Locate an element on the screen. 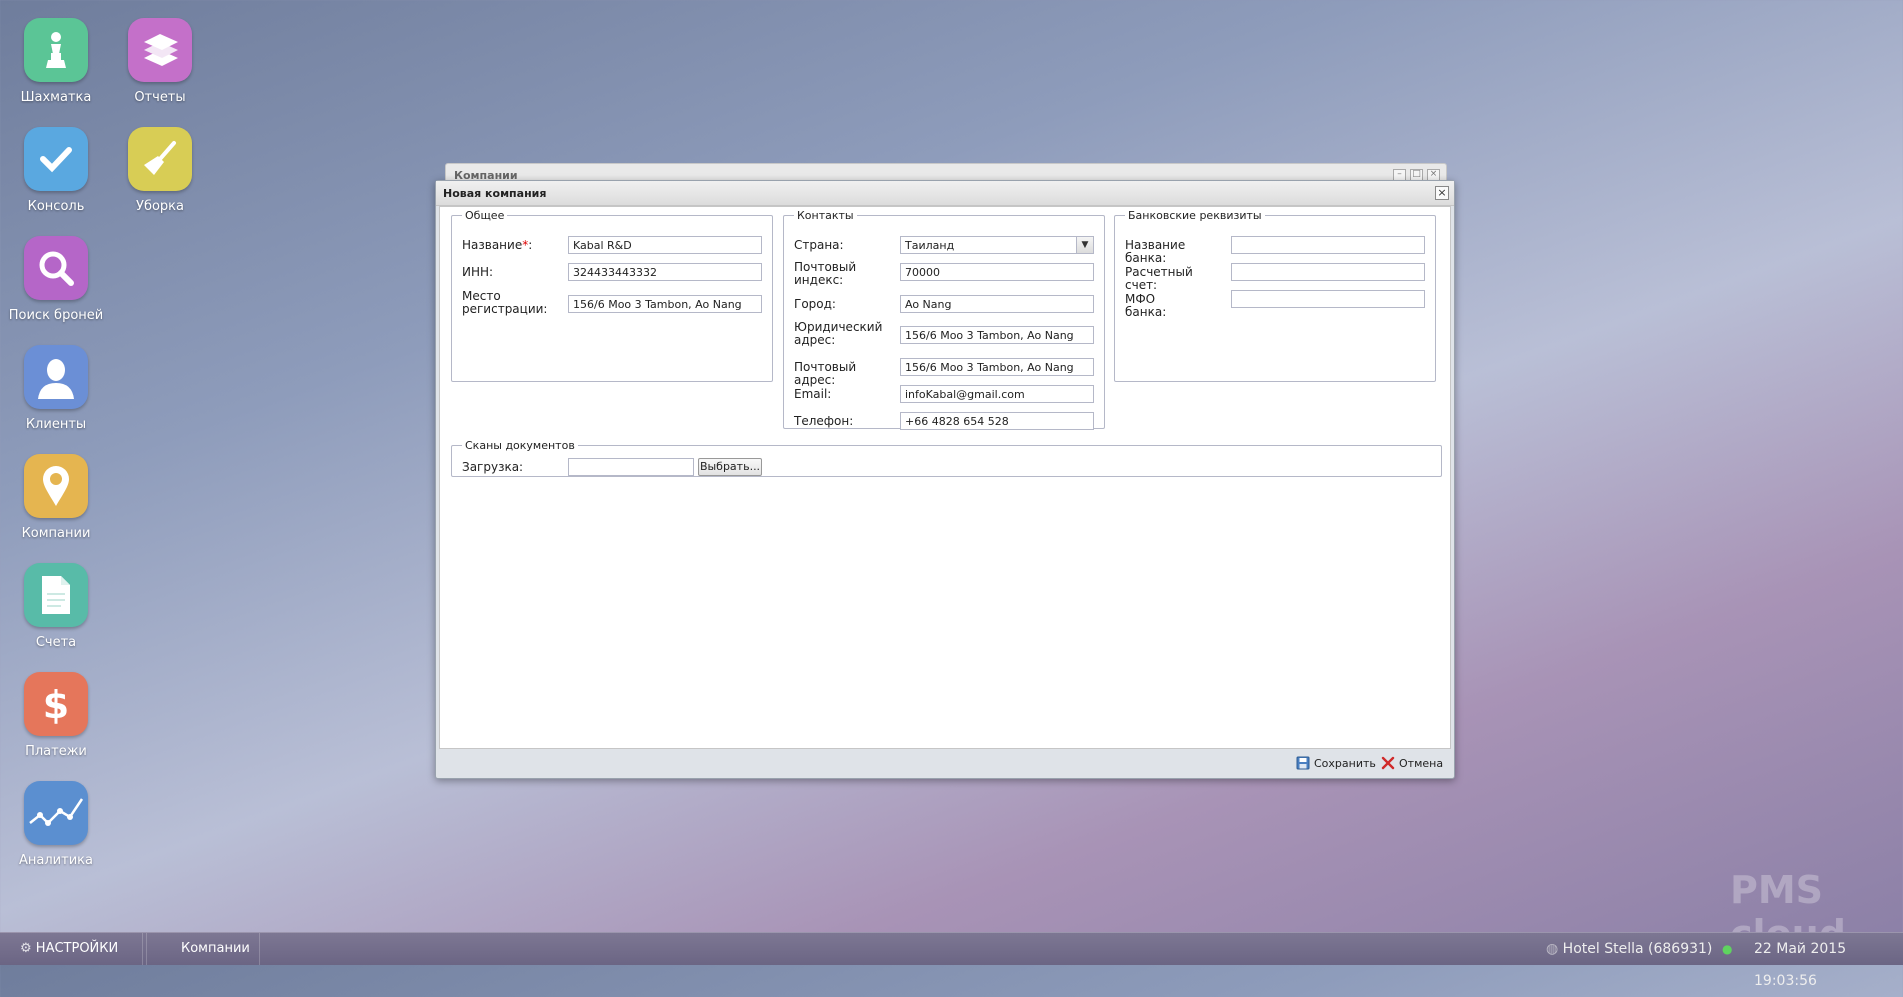 Image resolution: width=1903 pixels, height=997 pixels. chess-pawn-icon is located at coordinates (56, 50).